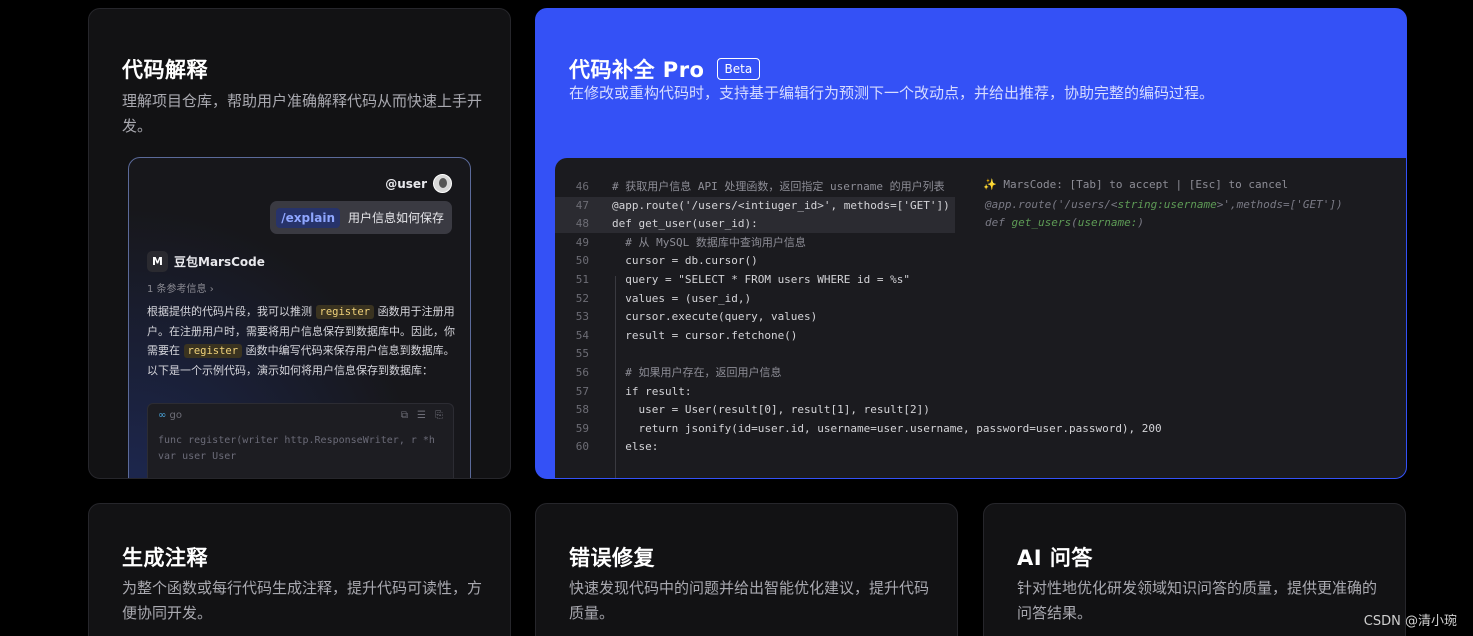 This screenshot has height=636, width=1473. I want to click on line-number: 59, so click(582, 428).